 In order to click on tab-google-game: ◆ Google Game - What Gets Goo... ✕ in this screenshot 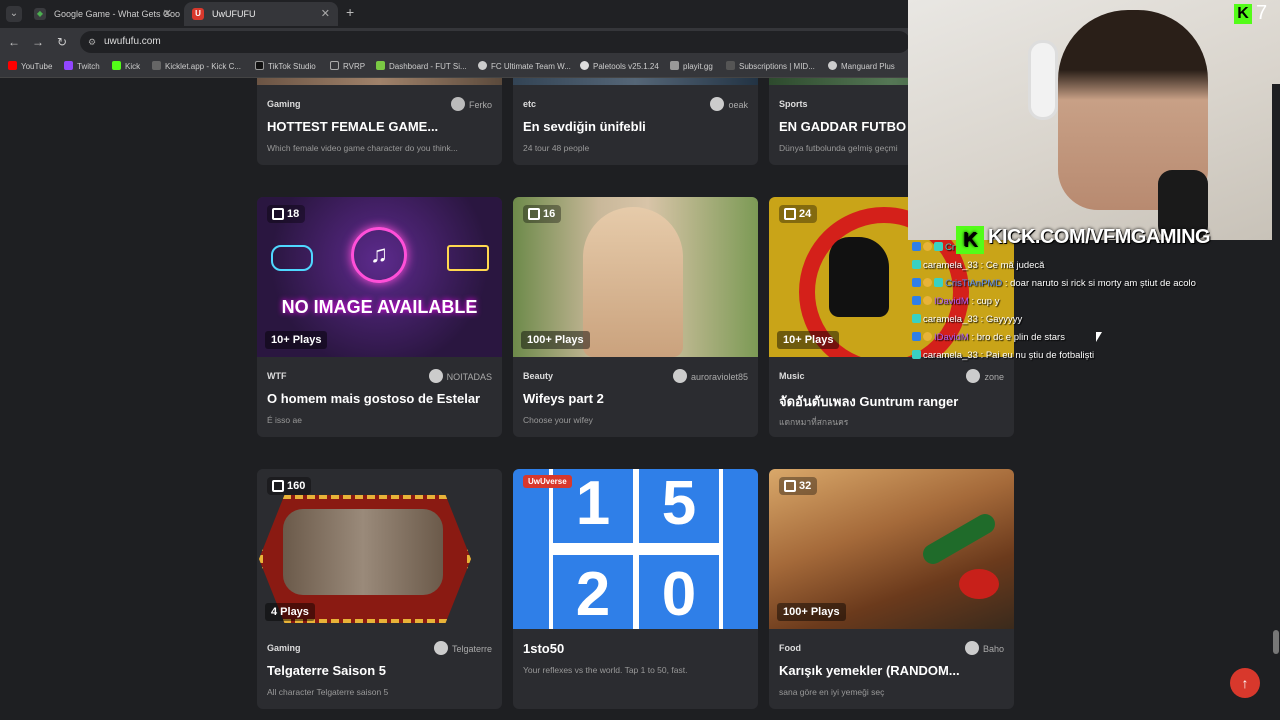, I will do `click(103, 14)`.